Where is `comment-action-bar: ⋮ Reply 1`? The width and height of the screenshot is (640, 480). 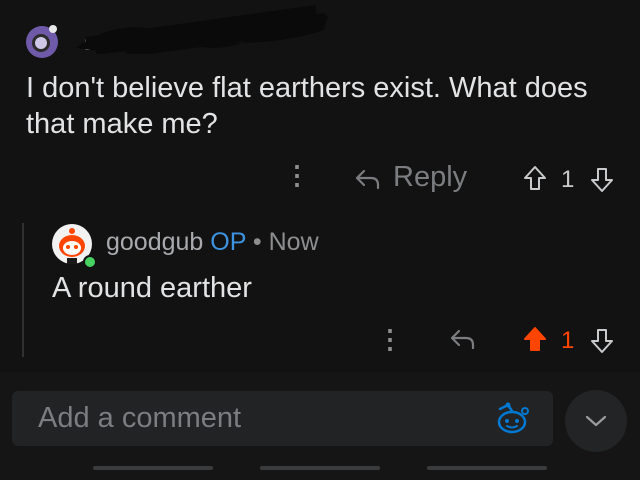
comment-action-bar: ⋮ Reply 1 is located at coordinates (320, 178).